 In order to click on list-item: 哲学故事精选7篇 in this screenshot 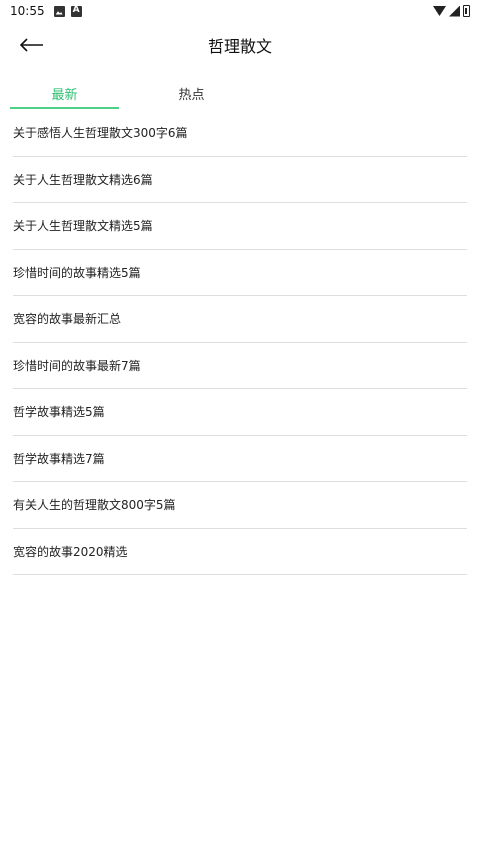, I will do `click(240, 459)`.